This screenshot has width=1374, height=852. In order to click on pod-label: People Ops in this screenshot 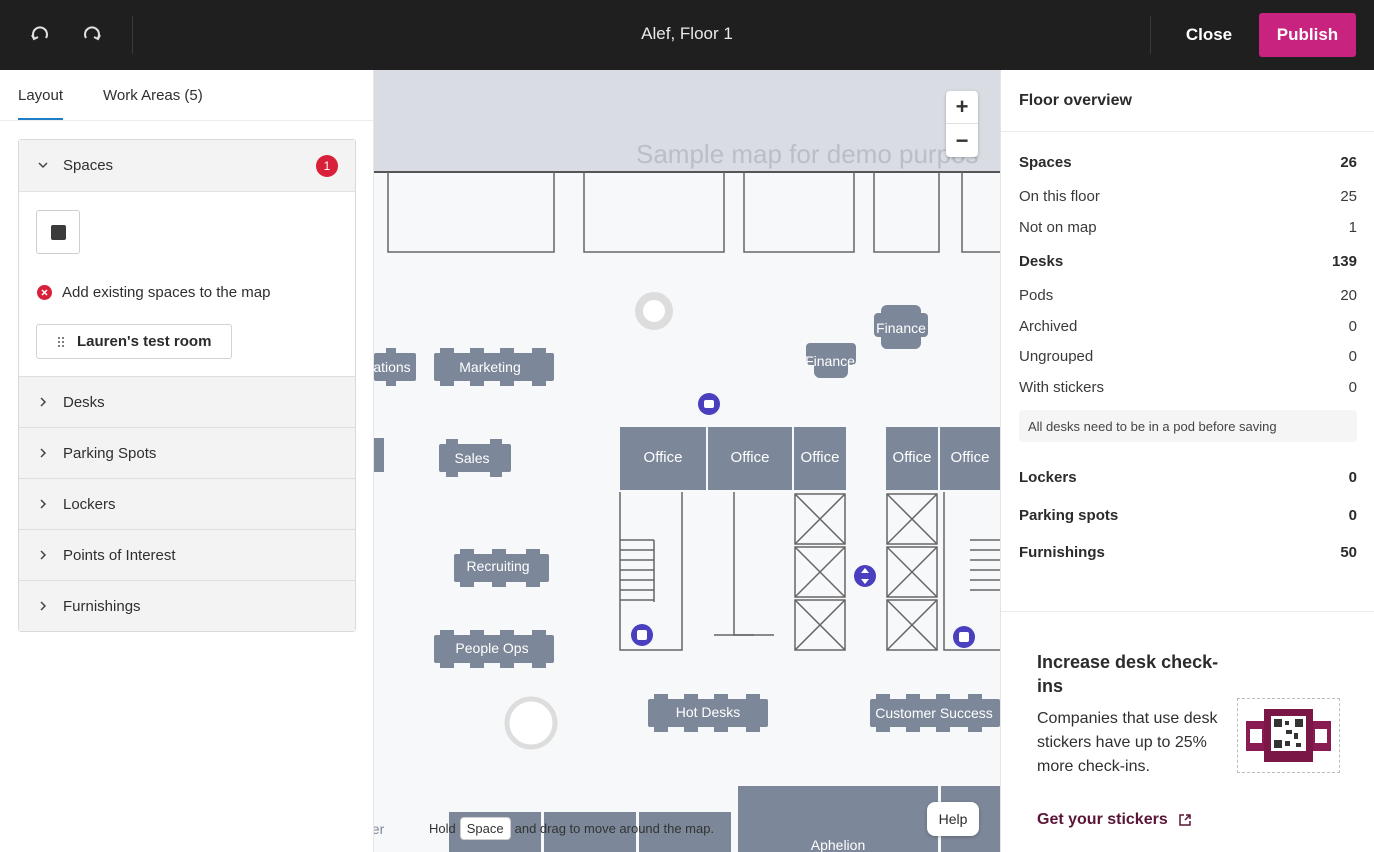, I will do `click(491, 648)`.